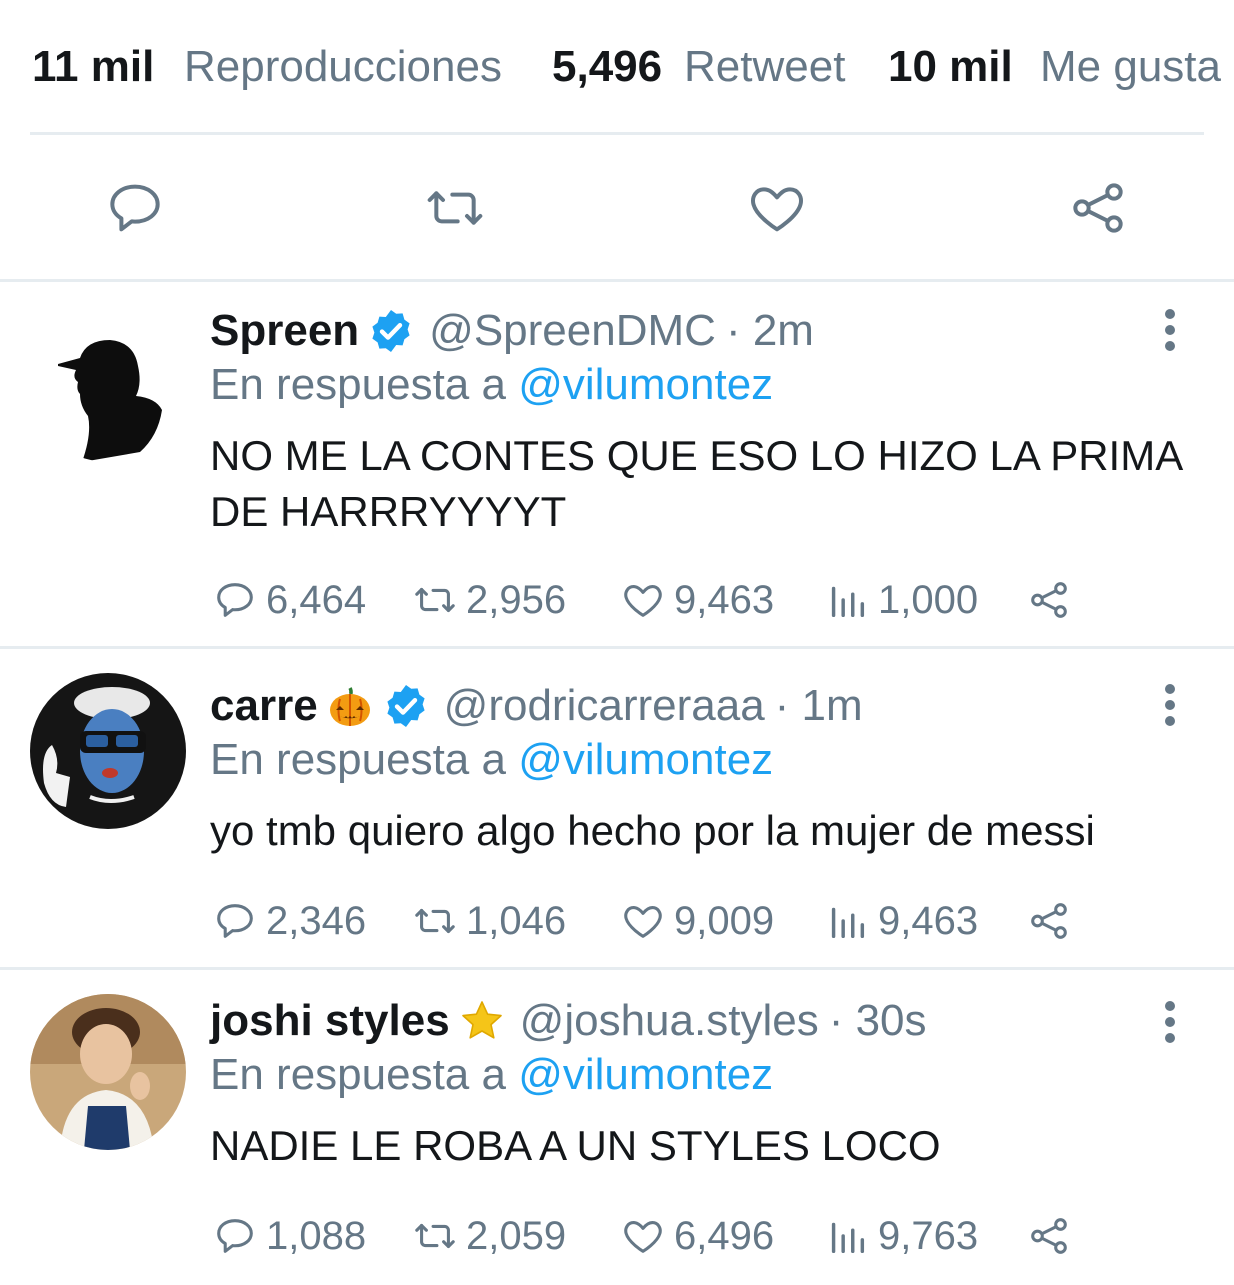 This screenshot has width=1234, height=1285. Describe the element at coordinates (572, 331) in the screenshot. I see `author-handle: @SpreenDMC` at that location.